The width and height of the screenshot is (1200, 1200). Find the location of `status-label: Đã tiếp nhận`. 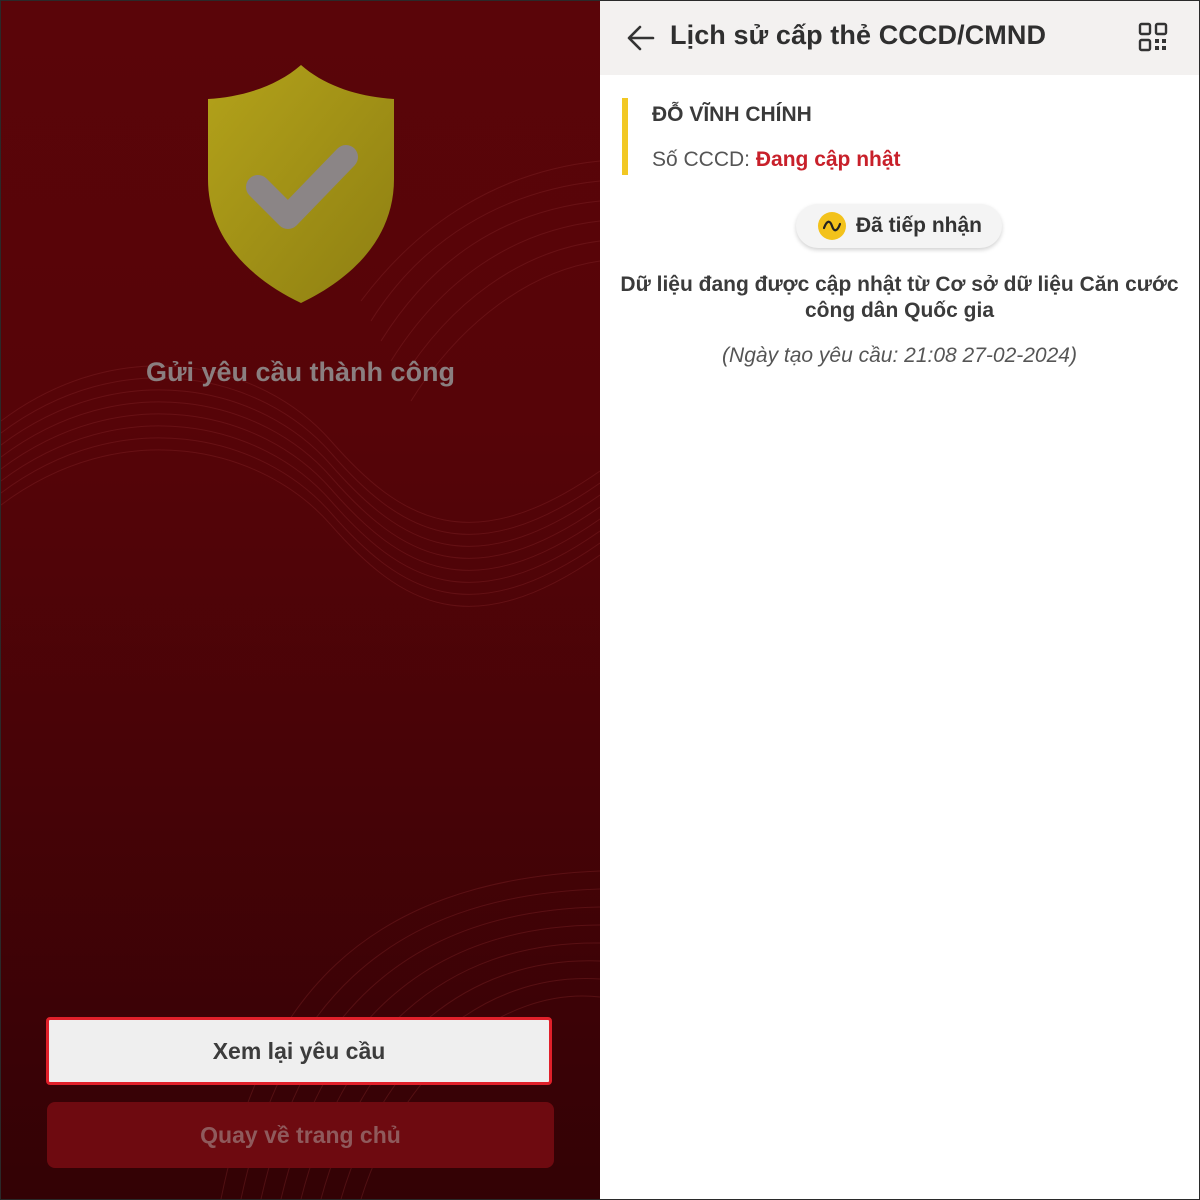

status-label: Đã tiếp nhận is located at coordinates (919, 225).